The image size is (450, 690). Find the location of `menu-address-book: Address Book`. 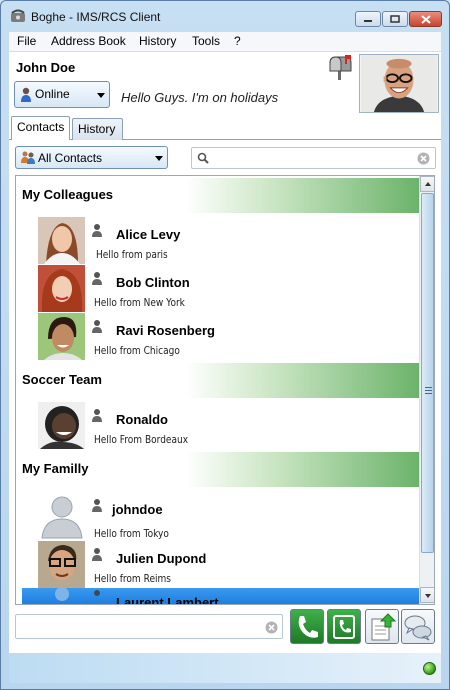

menu-address-book: Address Book is located at coordinates (88, 41).